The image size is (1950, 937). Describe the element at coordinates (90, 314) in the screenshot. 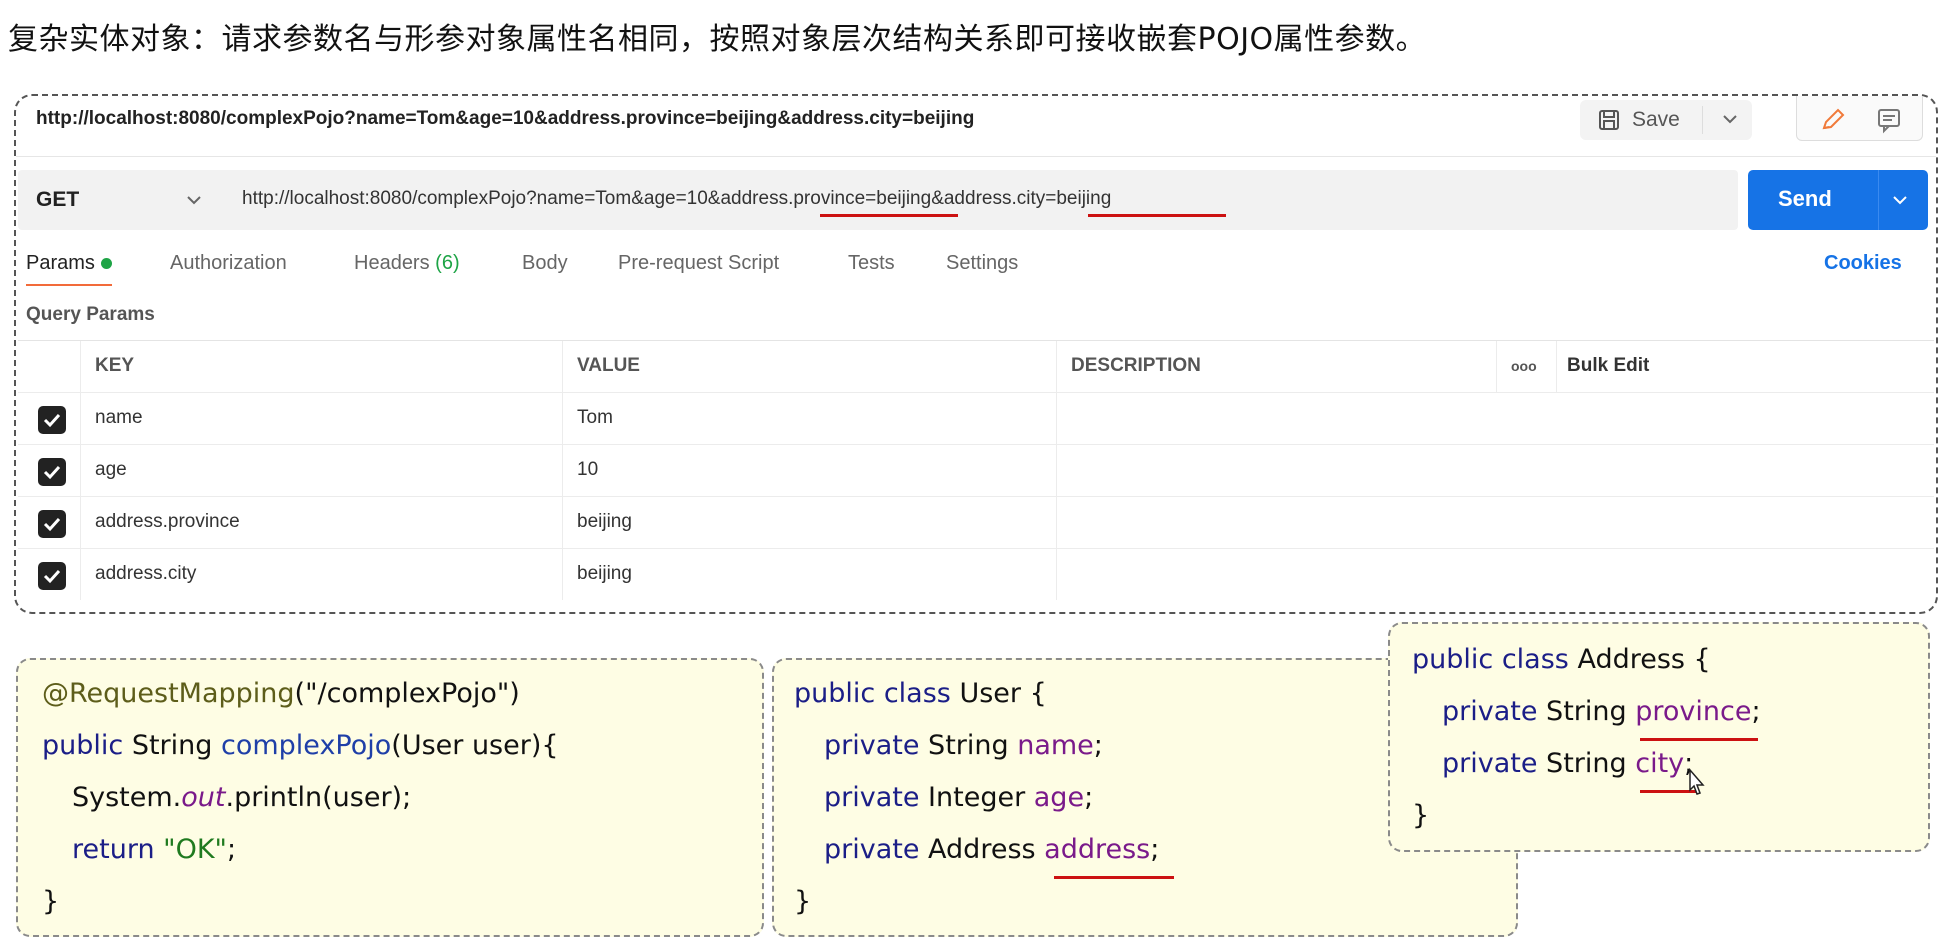

I see `query-params-heading: Query Params` at that location.